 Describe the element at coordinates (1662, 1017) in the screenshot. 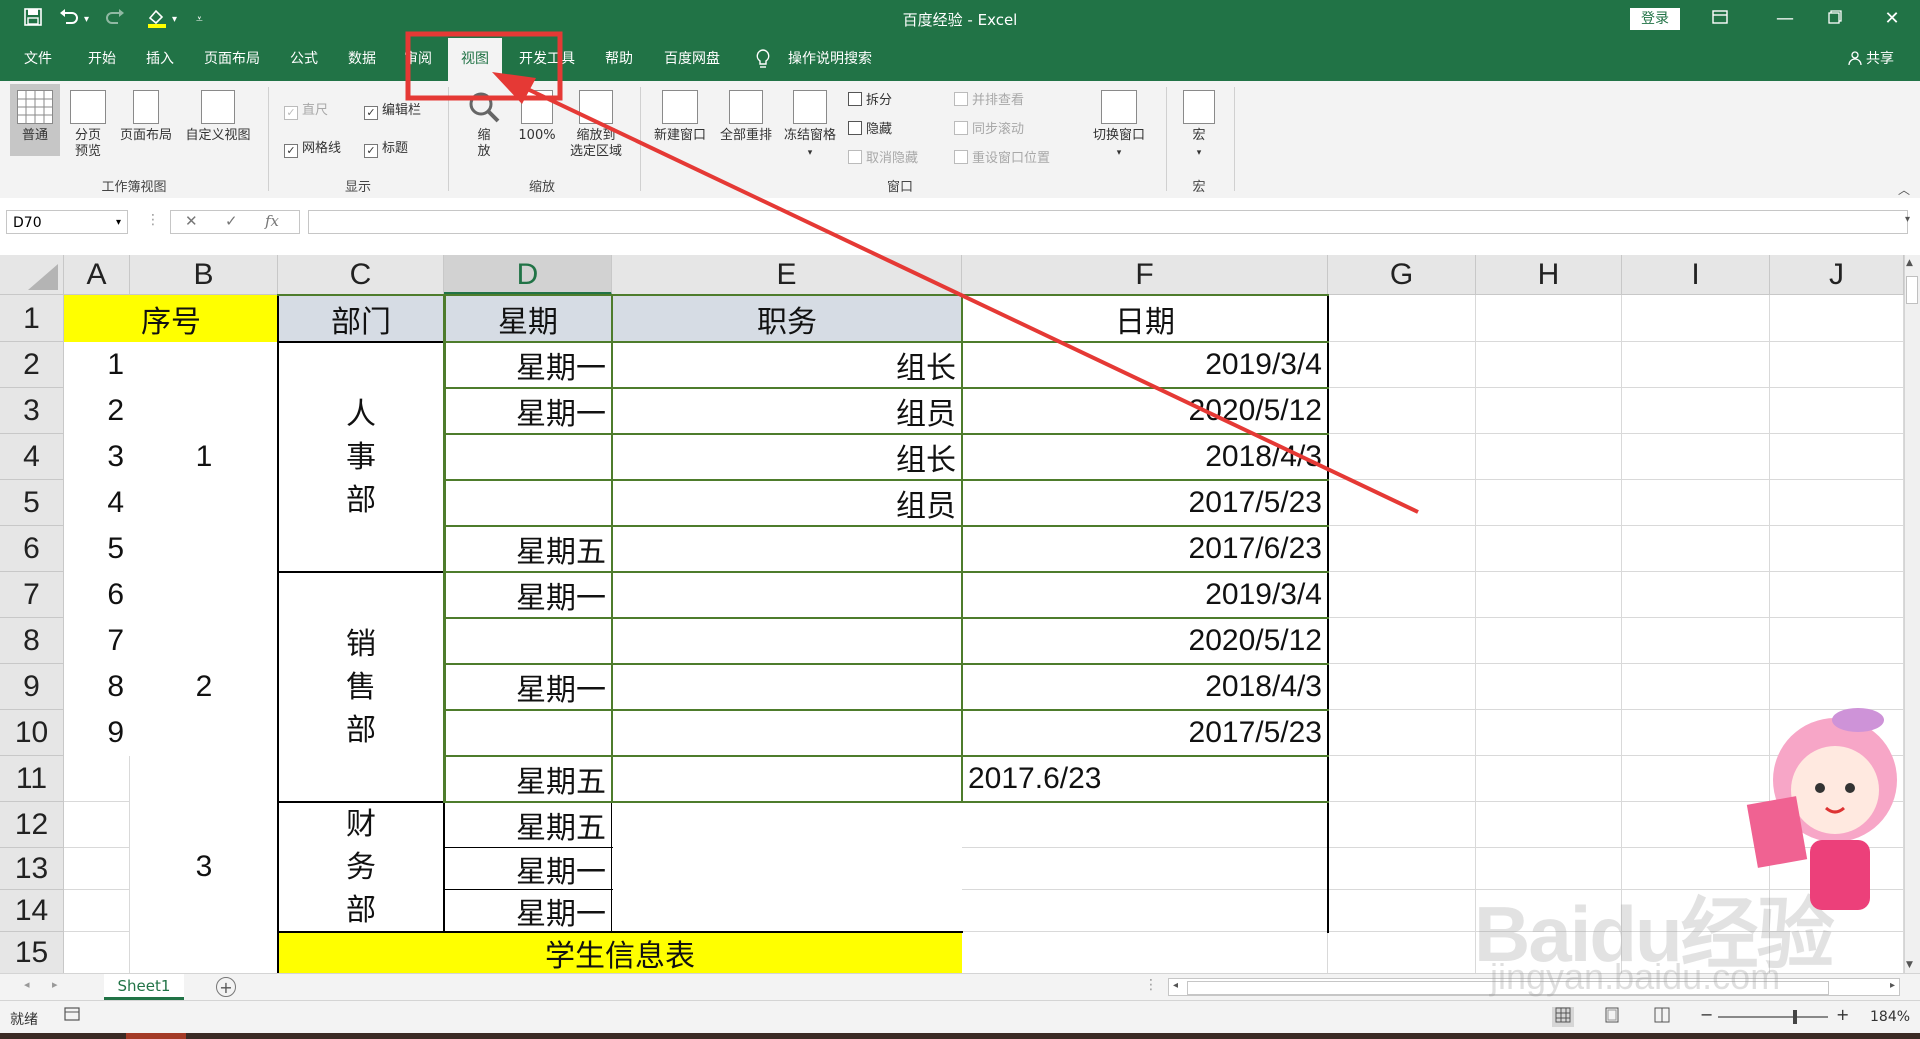

I see `page-break-status-icon` at that location.